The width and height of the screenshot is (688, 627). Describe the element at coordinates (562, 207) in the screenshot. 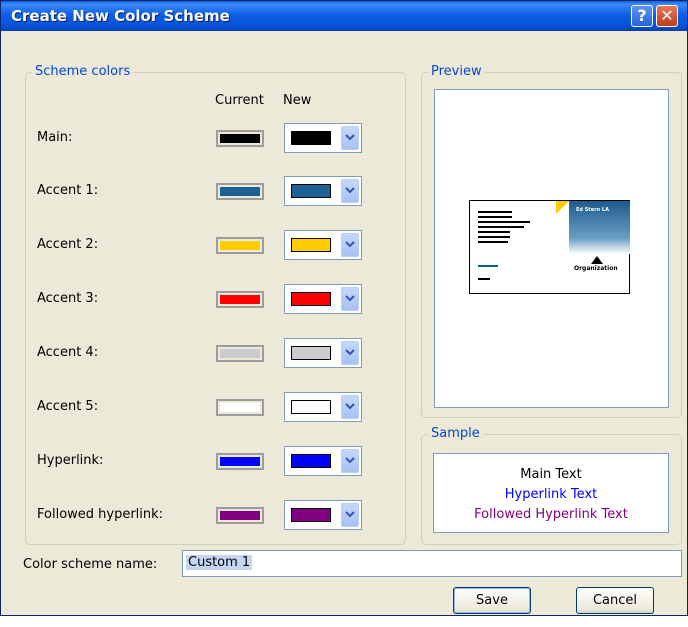

I see `card-corner-accent` at that location.